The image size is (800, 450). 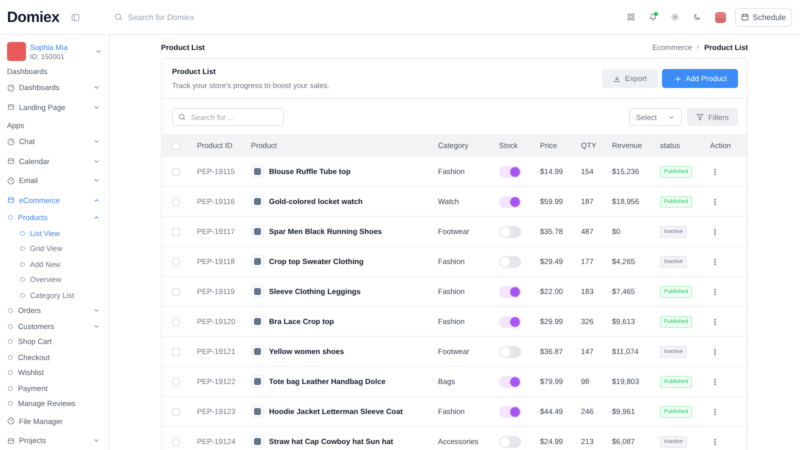 What do you see at coordinates (652, 17) in the screenshot?
I see `notification-bell-icon` at bounding box center [652, 17].